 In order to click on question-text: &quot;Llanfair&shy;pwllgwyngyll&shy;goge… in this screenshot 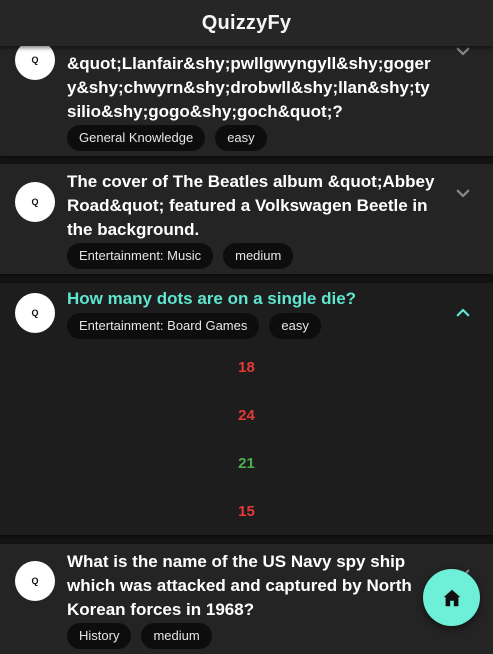, I will do `click(249, 87)`.